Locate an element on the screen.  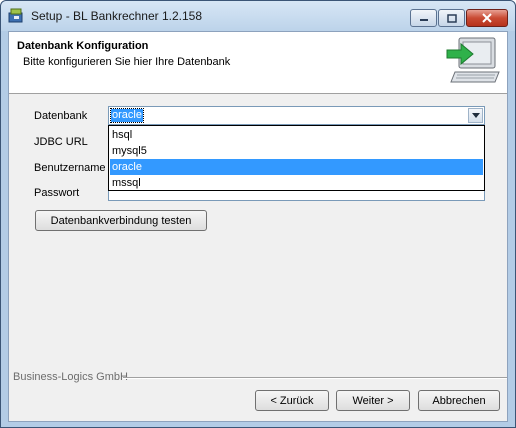
database-dropdown-list: hsql mysql5 oracle mssql is located at coordinates (296, 158).